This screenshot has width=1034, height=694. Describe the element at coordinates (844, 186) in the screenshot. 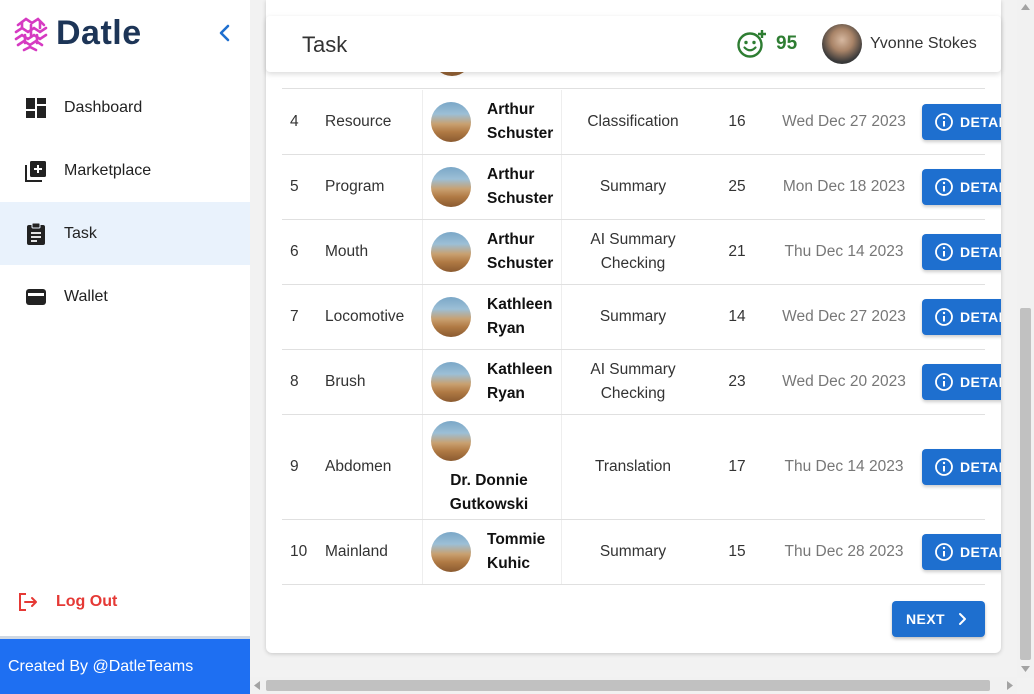

I see `task-date: Mon Dec 18 2023` at that location.